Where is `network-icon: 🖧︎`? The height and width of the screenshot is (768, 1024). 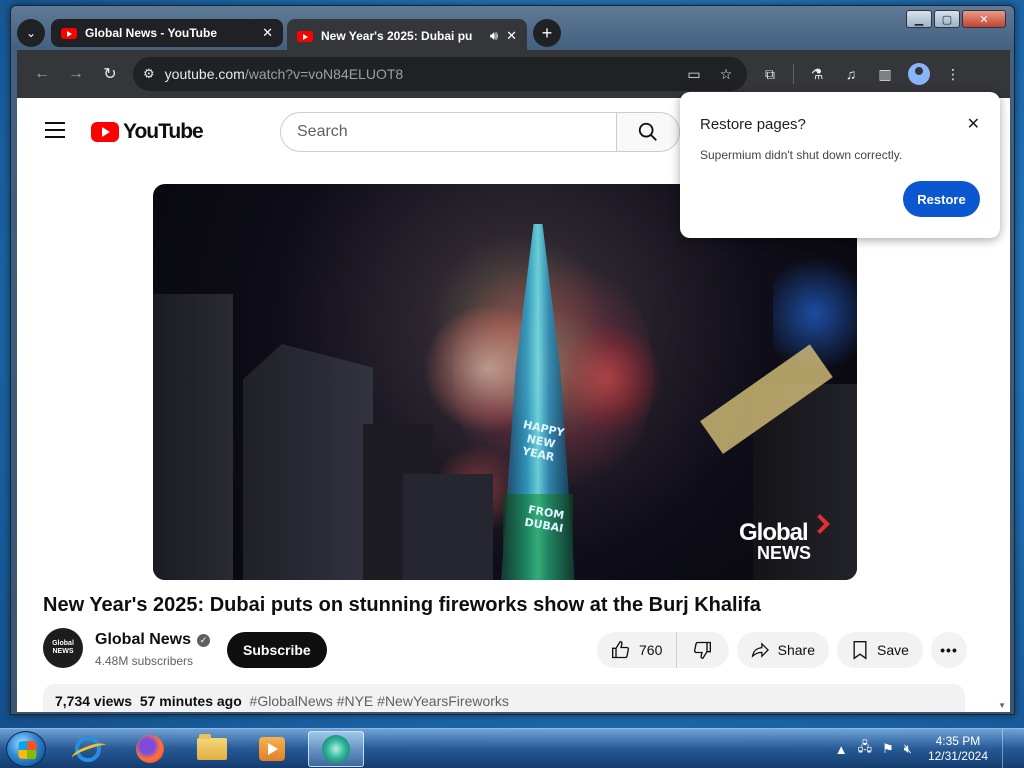 network-icon: 🖧︎ is located at coordinates (865, 749).